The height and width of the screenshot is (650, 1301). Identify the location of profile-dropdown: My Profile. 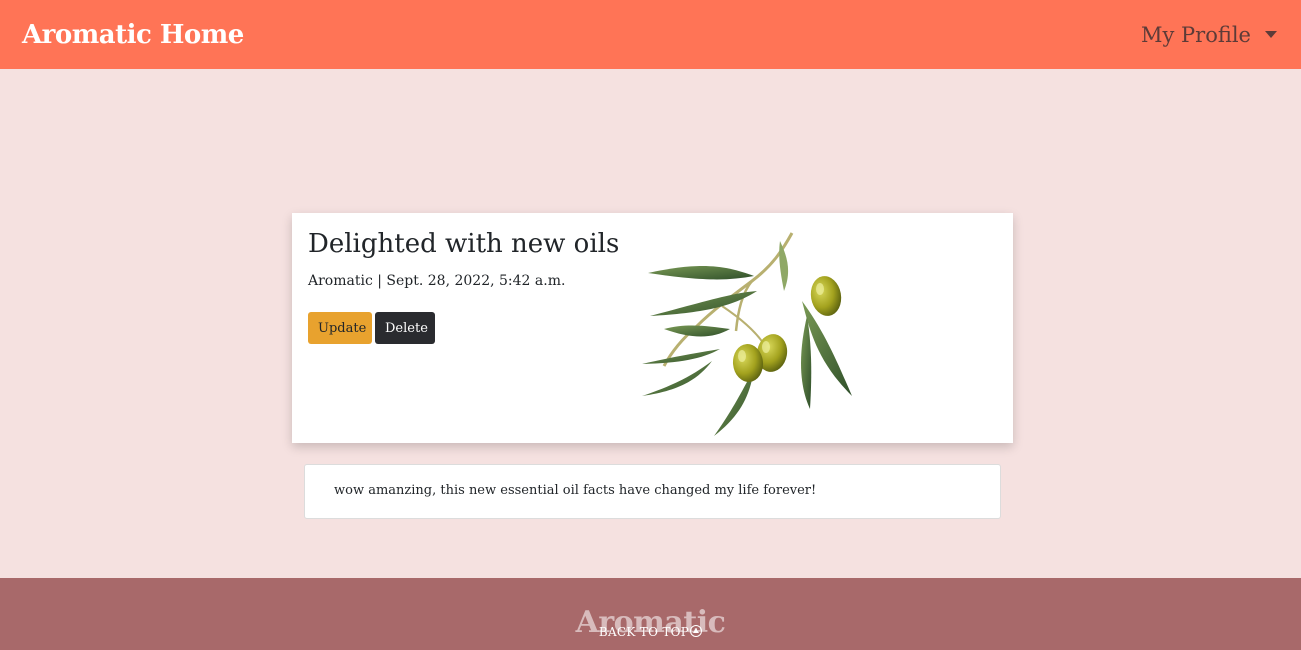
(1209, 35).